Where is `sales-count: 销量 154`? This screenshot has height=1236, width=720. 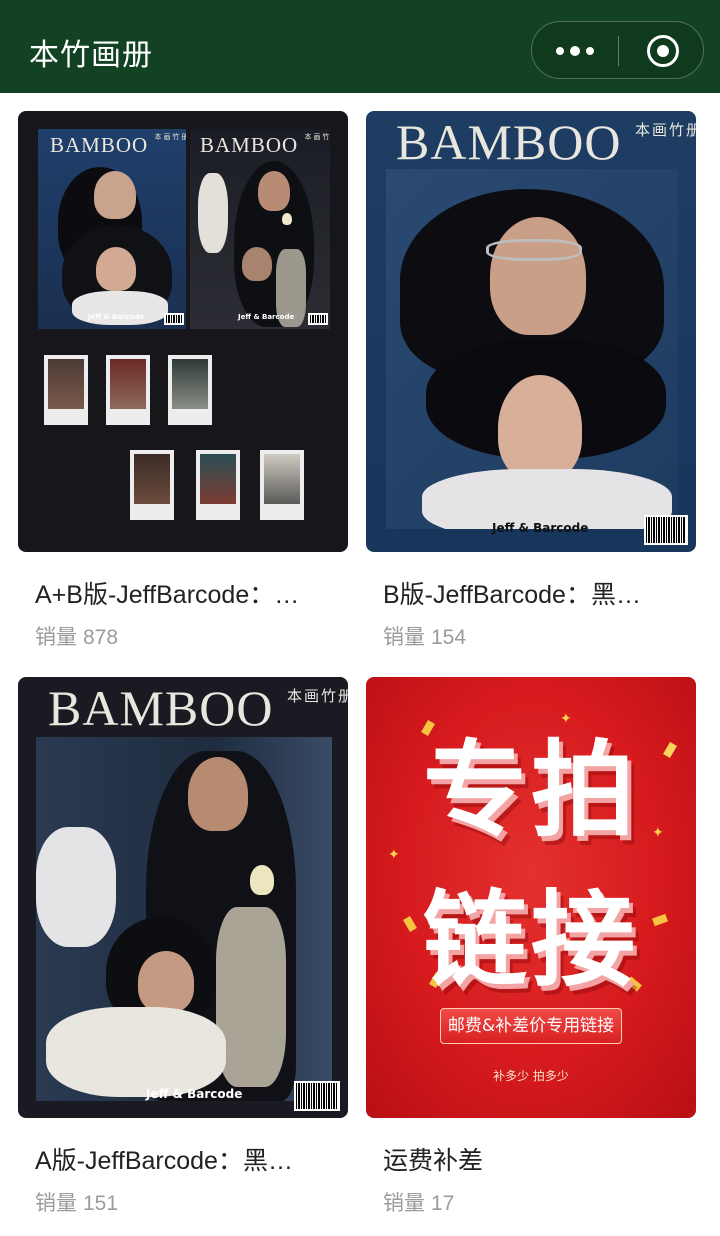 sales-count: 销量 154 is located at coordinates (424, 636).